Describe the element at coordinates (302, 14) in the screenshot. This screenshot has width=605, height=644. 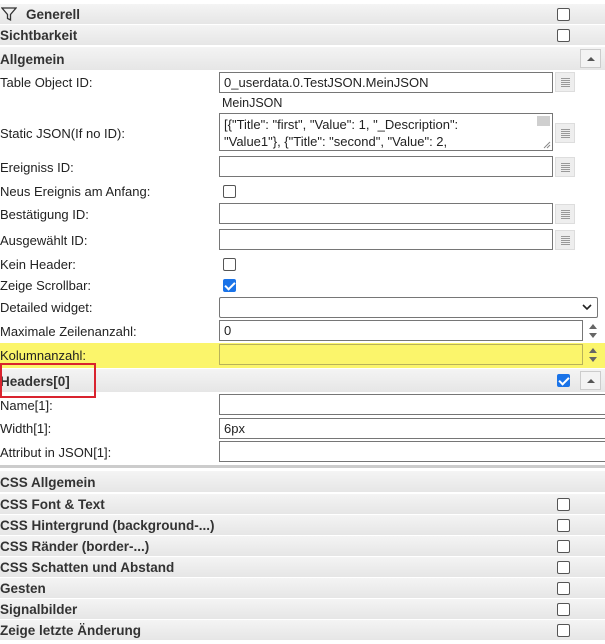
I see `section-generell: Generell` at that location.